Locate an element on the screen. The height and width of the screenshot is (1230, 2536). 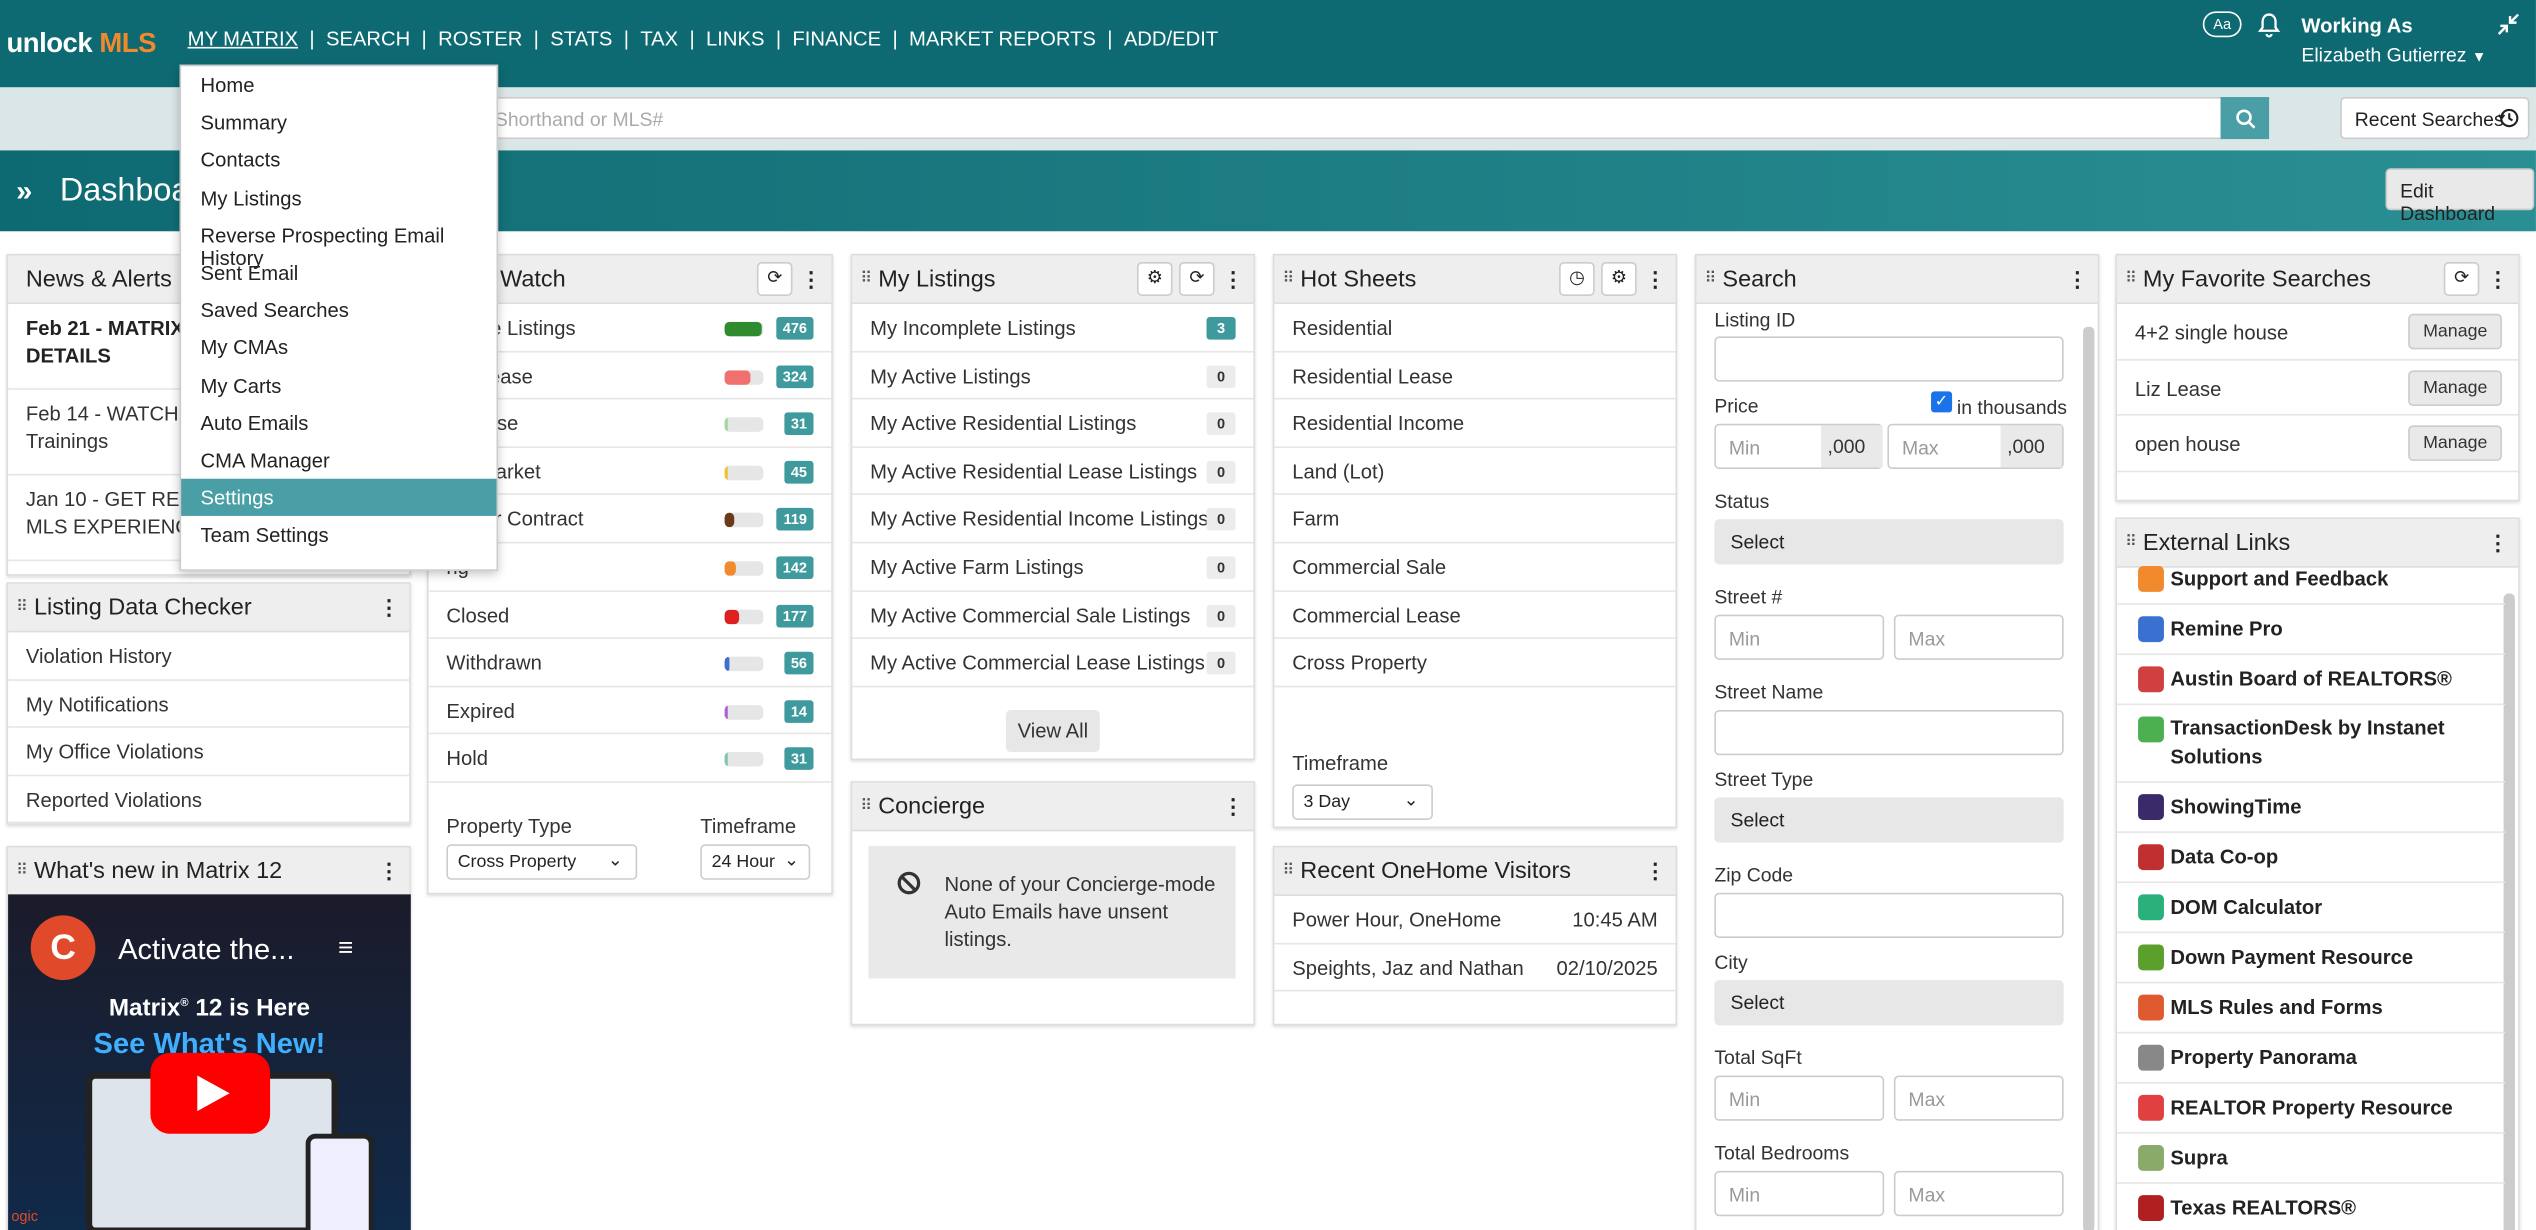
shorthand-search-input: Shorthand or MLS# is located at coordinates (1350, 118).